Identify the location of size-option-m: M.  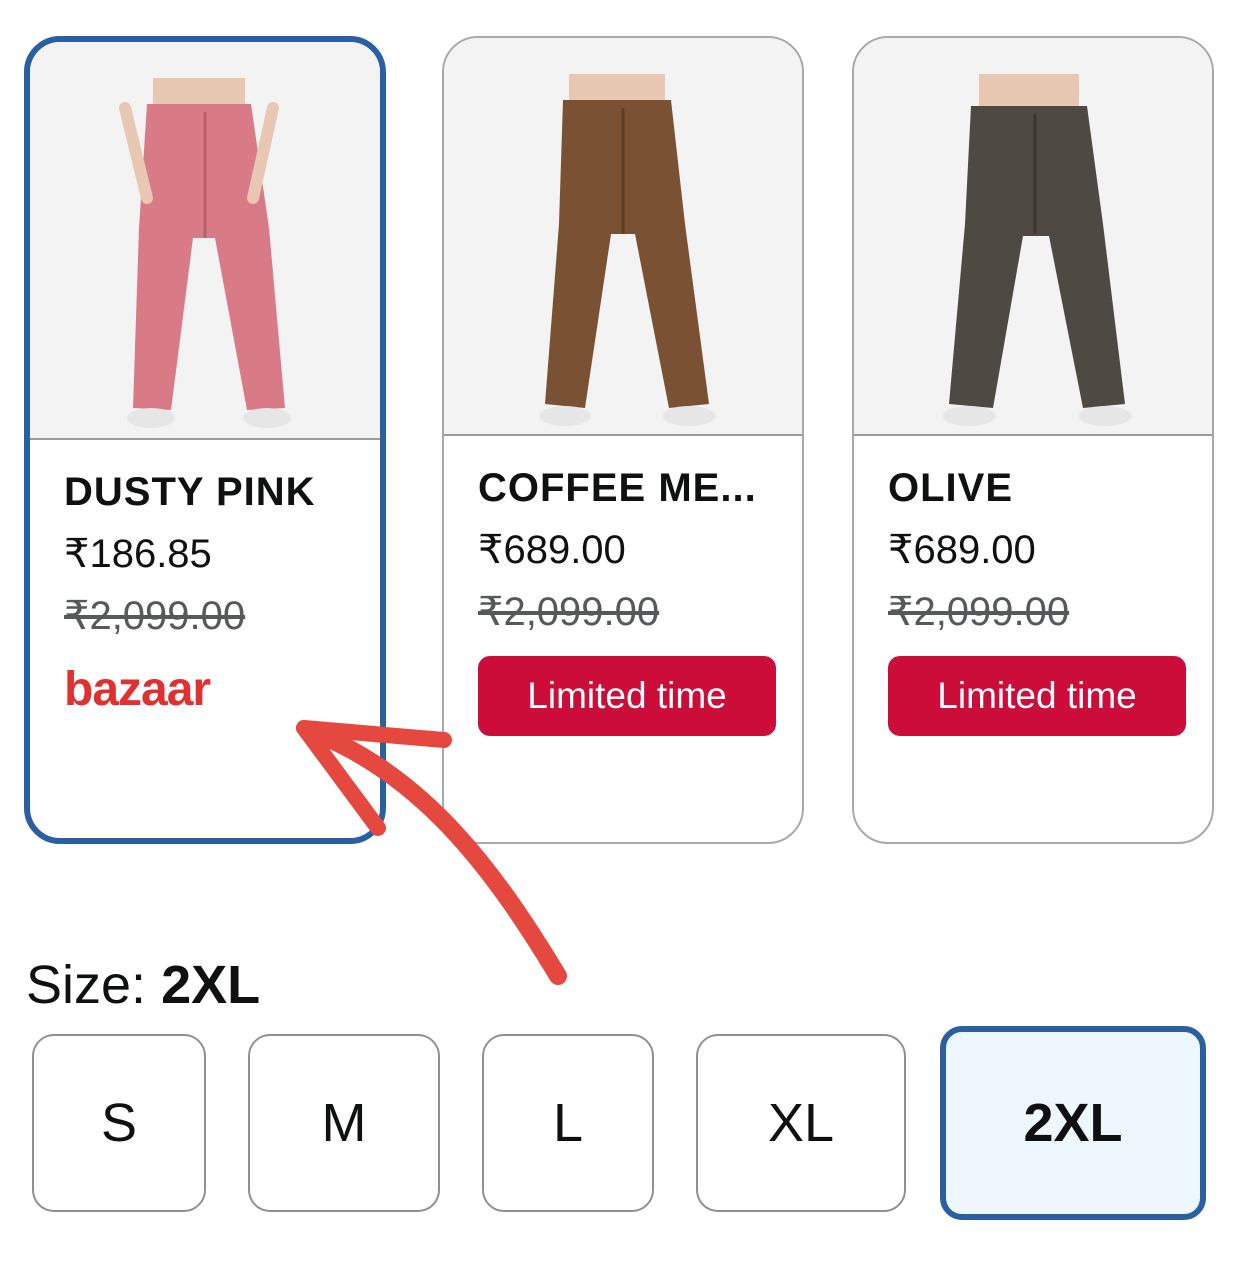
(344, 1123).